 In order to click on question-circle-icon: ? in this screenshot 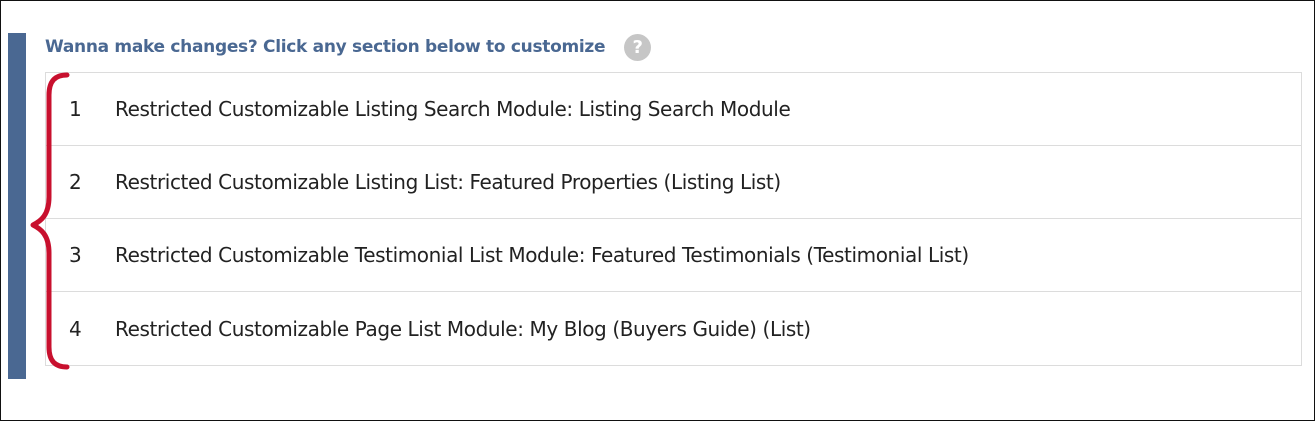, I will do `click(638, 47)`.